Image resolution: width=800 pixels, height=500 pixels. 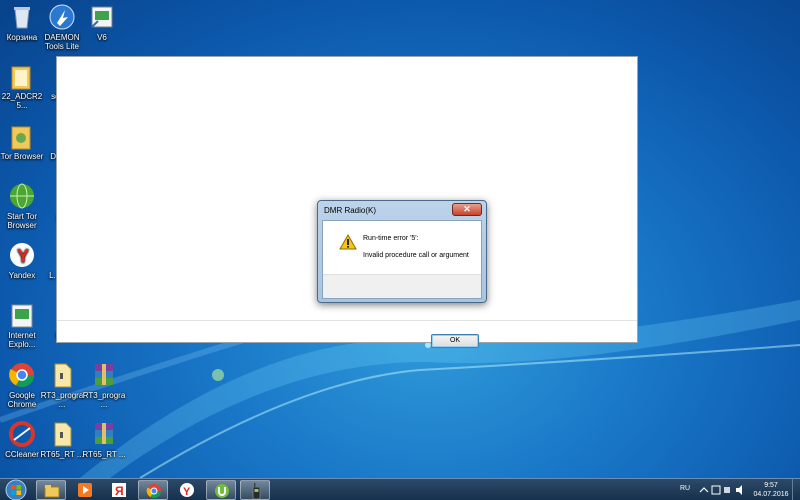 What do you see at coordinates (402, 311) in the screenshot?
I see `dialog-button-area: OK` at bounding box center [402, 311].